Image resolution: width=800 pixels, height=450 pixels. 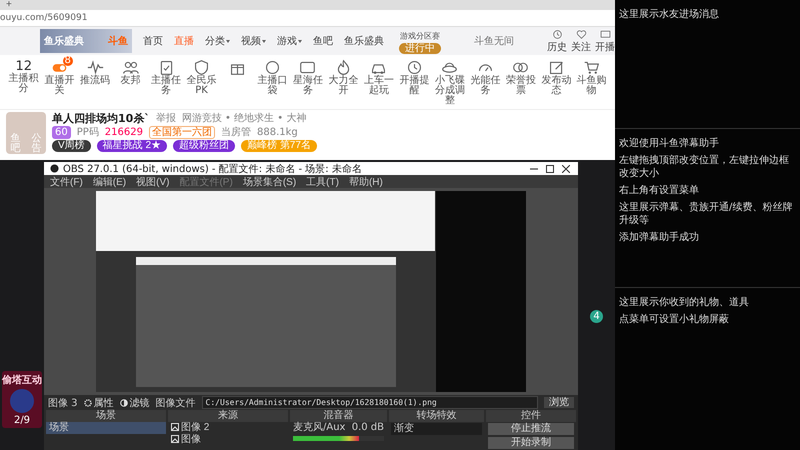 I want to click on assistant-message: 这里展示你收到的礼物、道具, so click(x=684, y=302).